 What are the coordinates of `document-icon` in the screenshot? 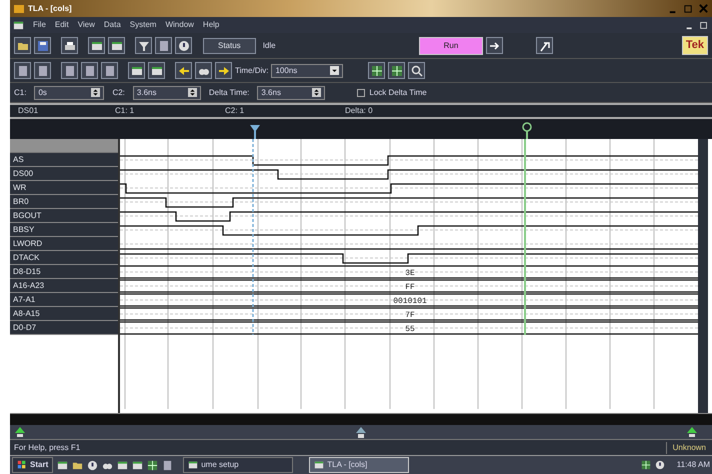 It's located at (18, 25).